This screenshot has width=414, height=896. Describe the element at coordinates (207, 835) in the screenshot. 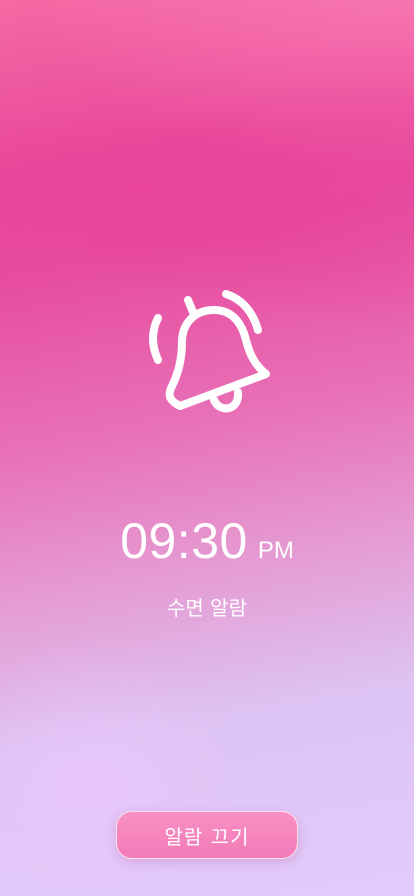

I see `dismiss-alarm-button: 알람 끄기` at that location.